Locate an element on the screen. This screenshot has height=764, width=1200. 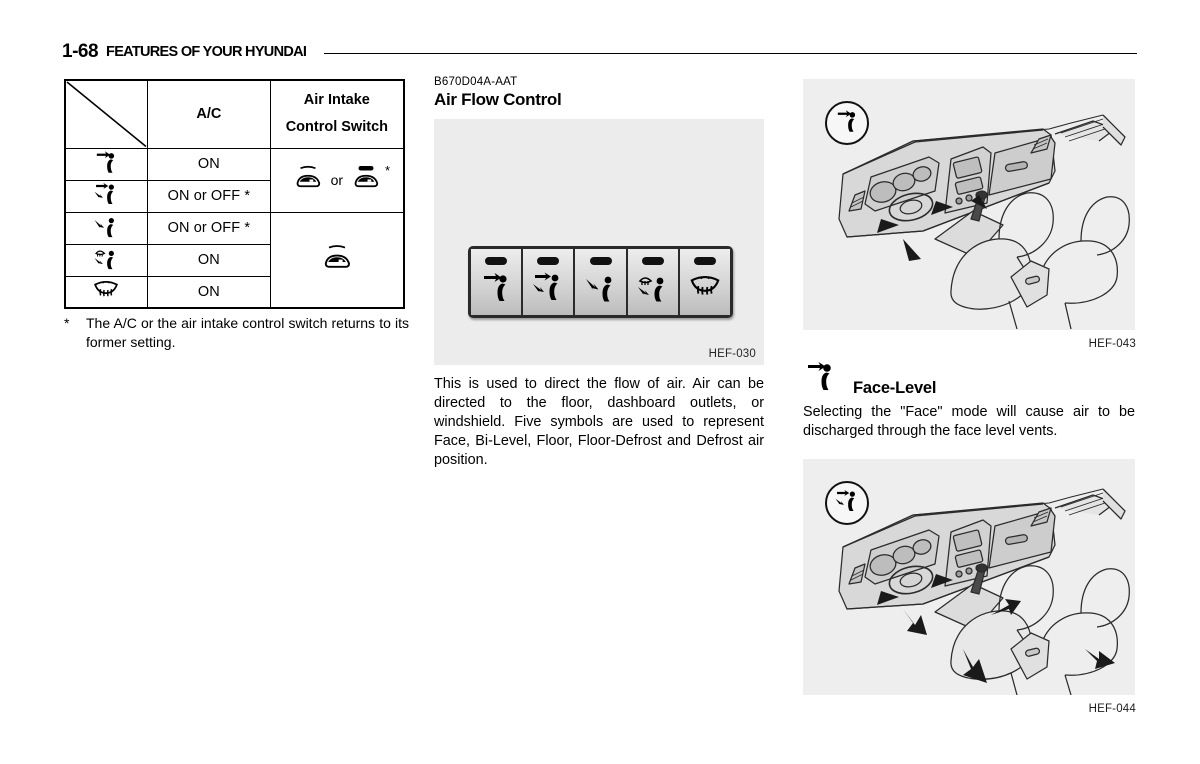
figure-hef-044: HEF-044 is located at coordinates (969, 587).